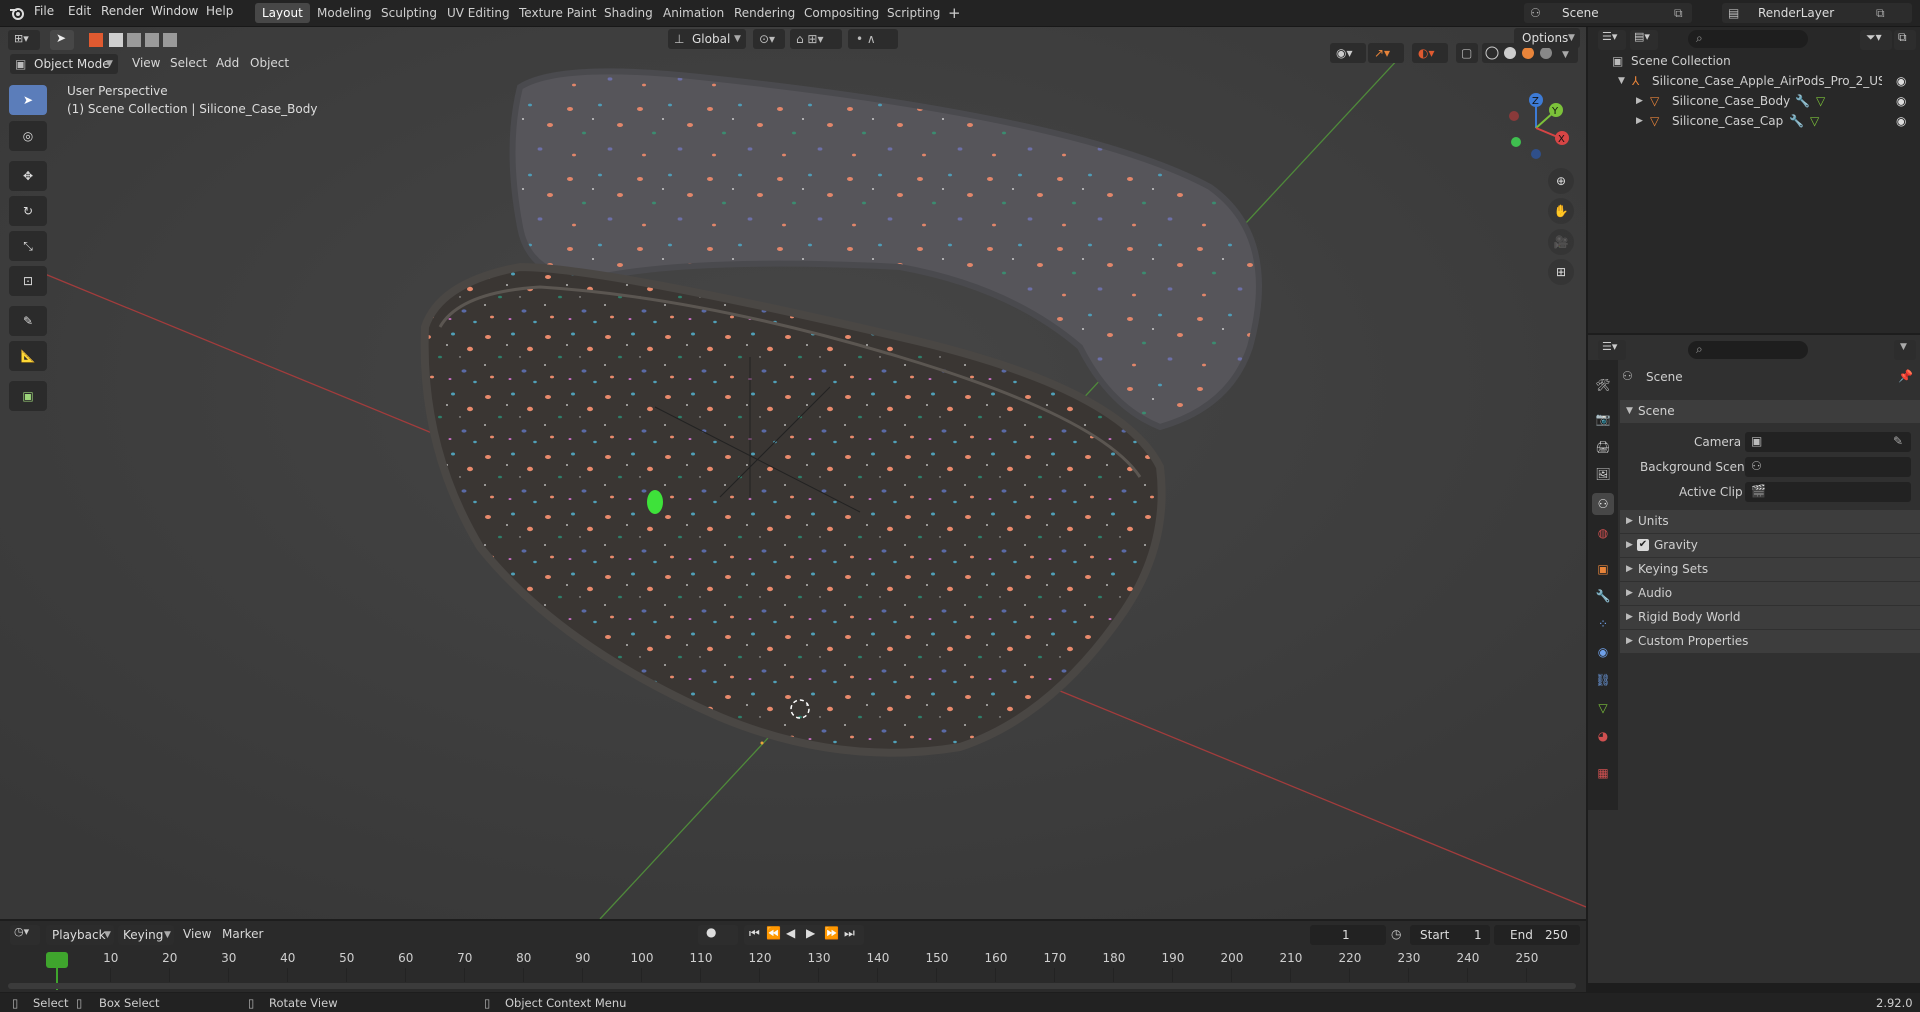 This screenshot has width=1920, height=1012. What do you see at coordinates (79, 11) in the screenshot?
I see `menu-edit: Edit` at bounding box center [79, 11].